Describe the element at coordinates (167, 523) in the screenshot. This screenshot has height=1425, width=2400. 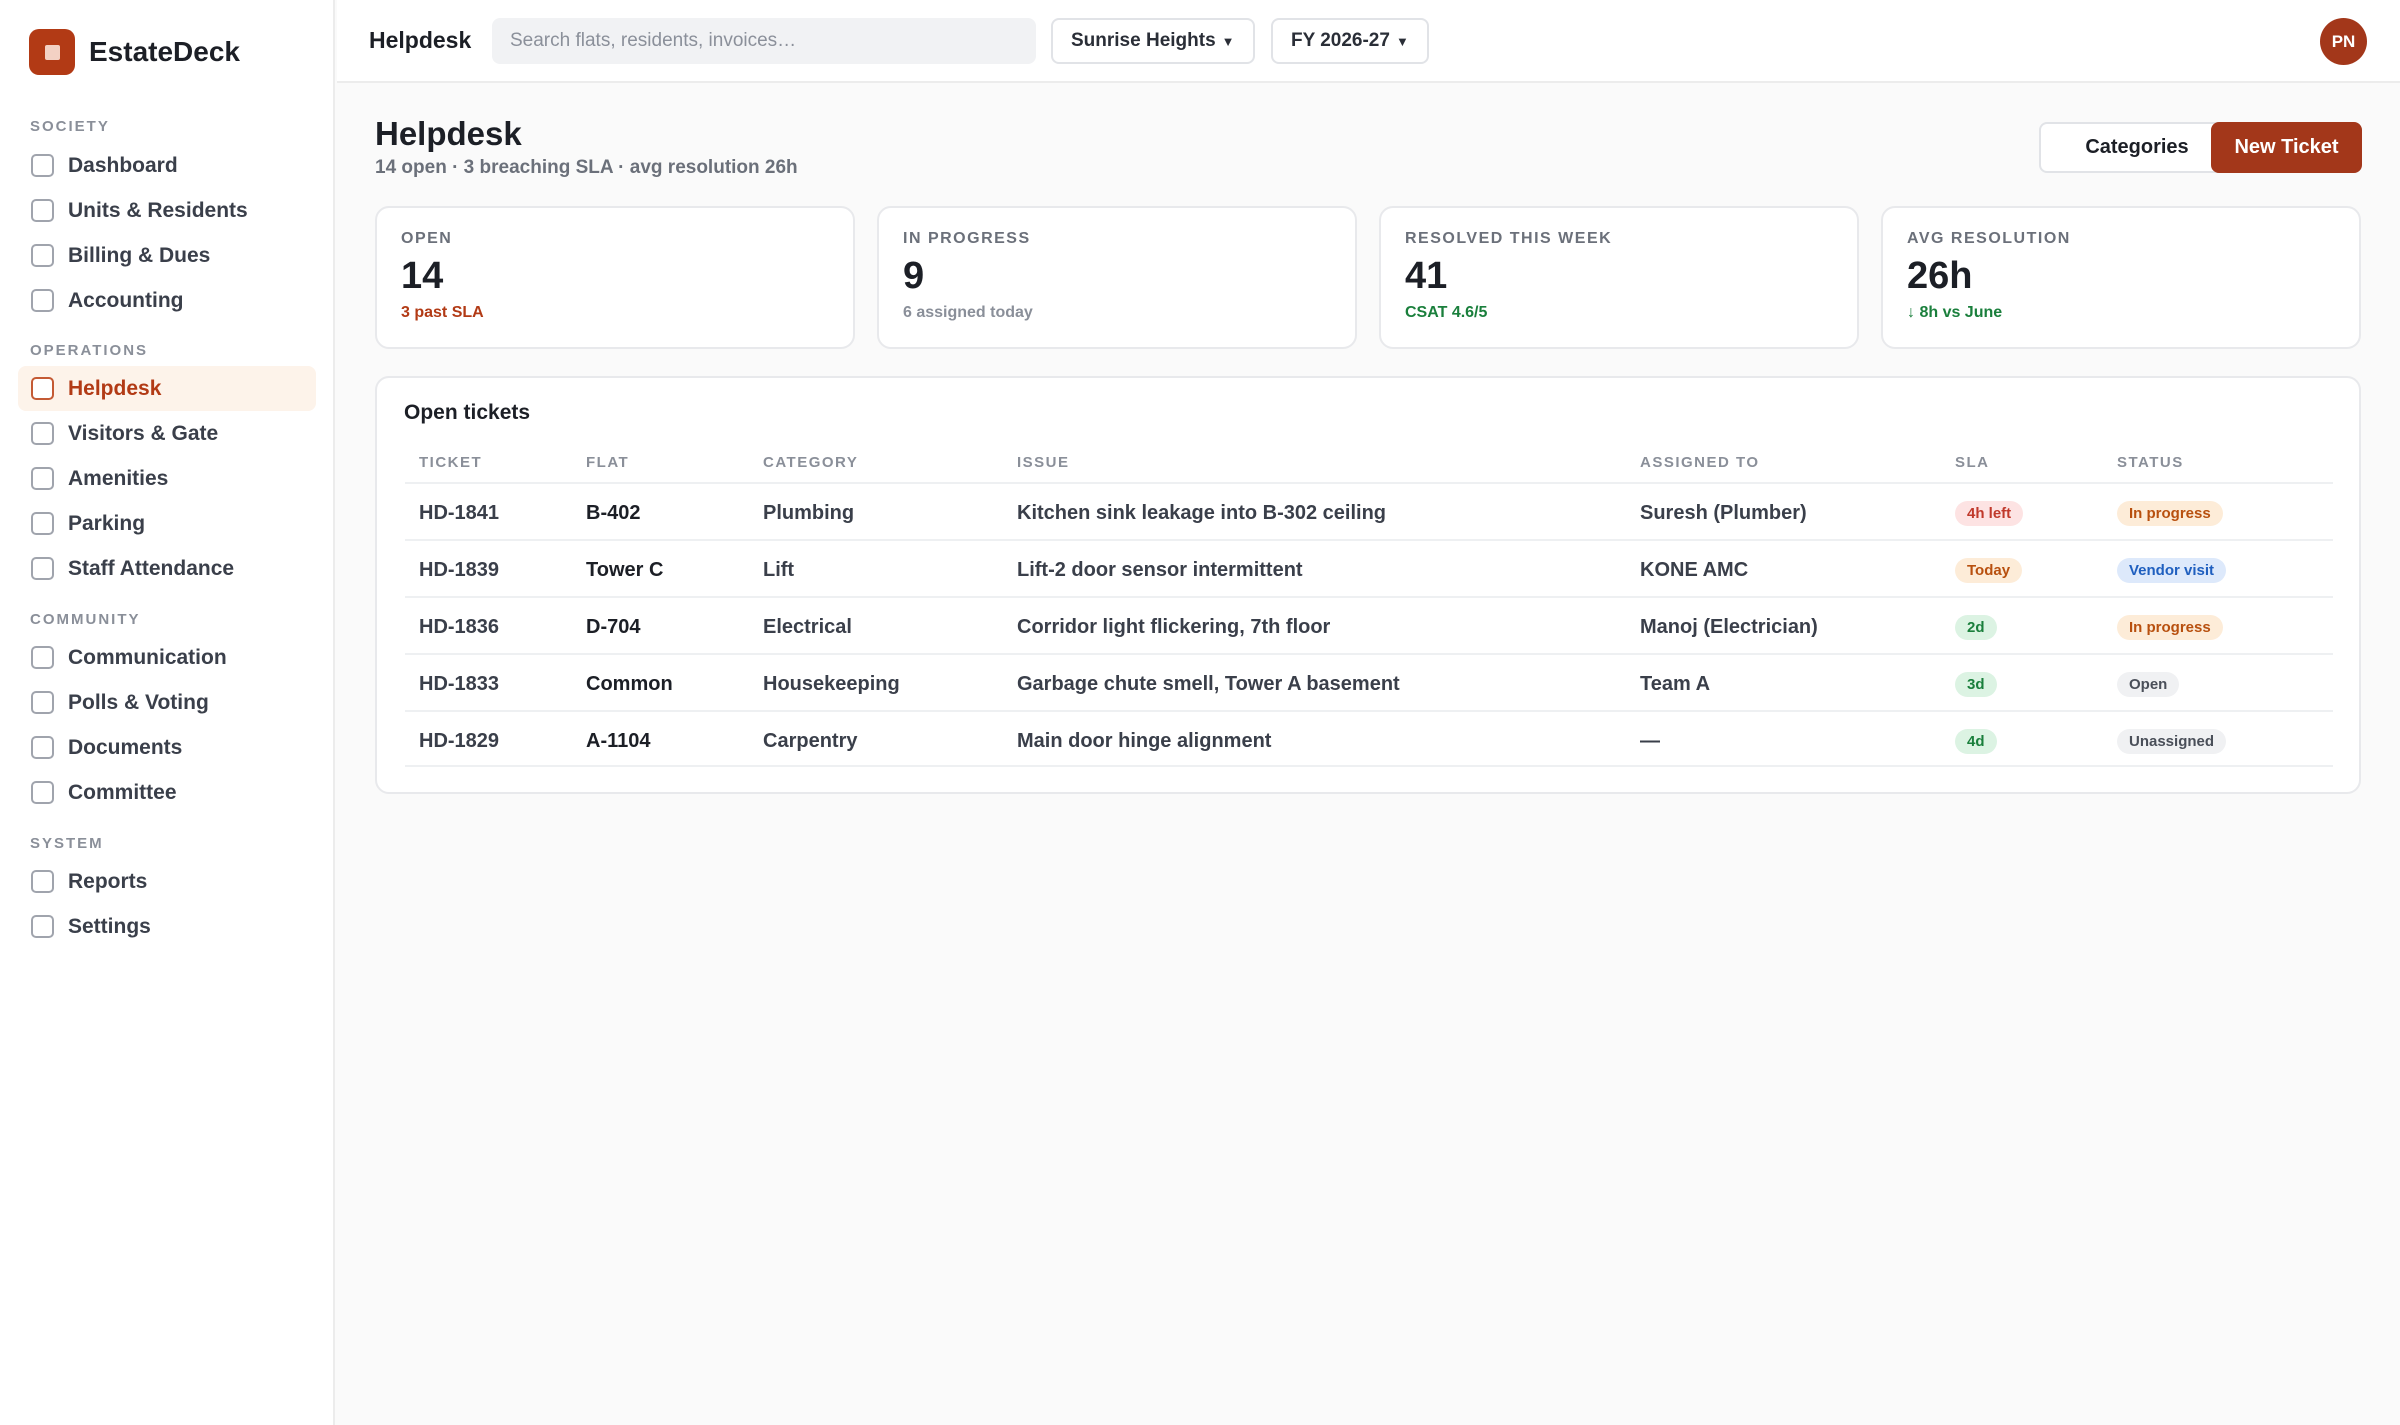
I see `sidebar-item-parking: Parking` at that location.